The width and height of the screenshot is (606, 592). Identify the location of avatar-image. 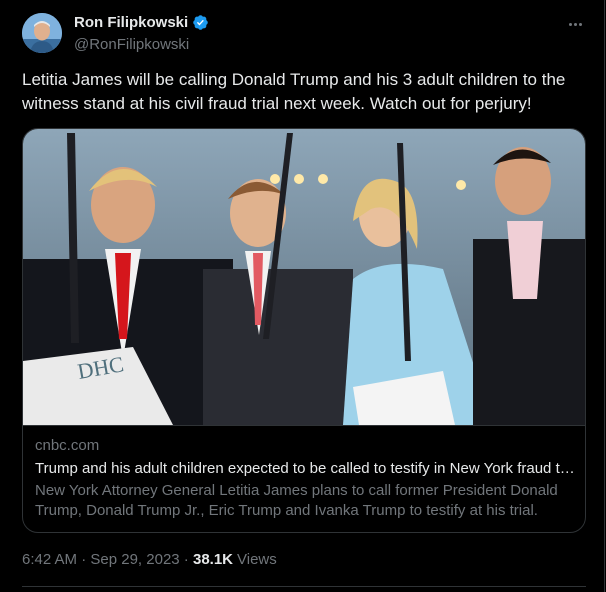
(42, 33).